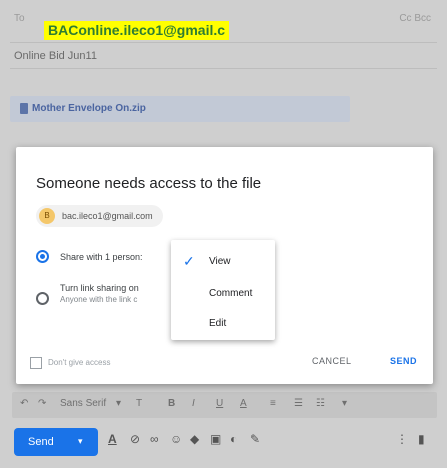 Image resolution: width=447 pixels, height=468 pixels. I want to click on photo-icon: ▣, so click(215, 439).